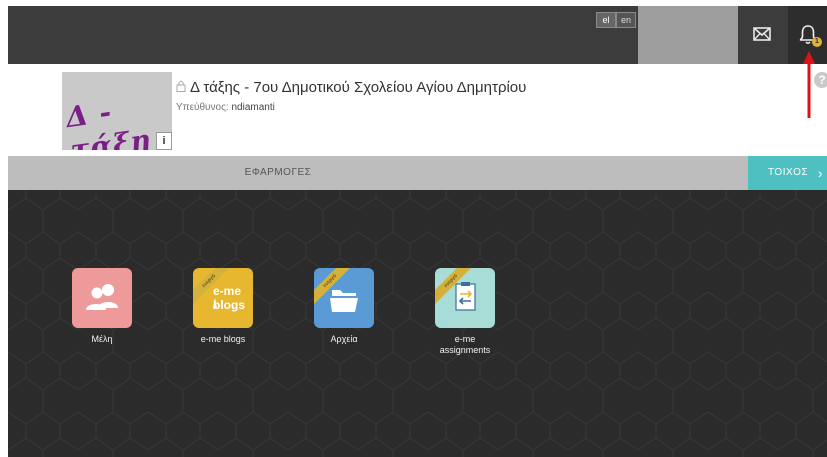  I want to click on app-blogs: ενεργό e-me blogs e-me blogs, so click(223, 306).